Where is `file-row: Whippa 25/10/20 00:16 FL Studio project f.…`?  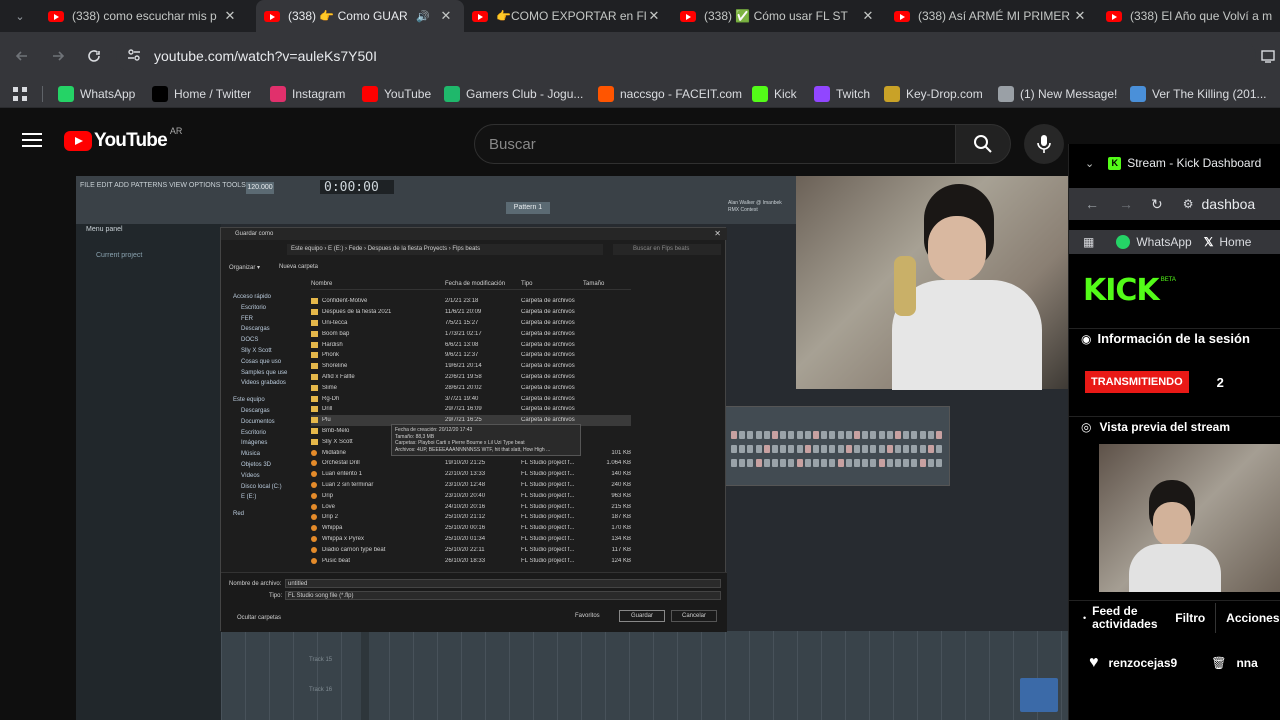
file-row: Whippa 25/10/20 00:16 FL Studio project f.… is located at coordinates (471, 528).